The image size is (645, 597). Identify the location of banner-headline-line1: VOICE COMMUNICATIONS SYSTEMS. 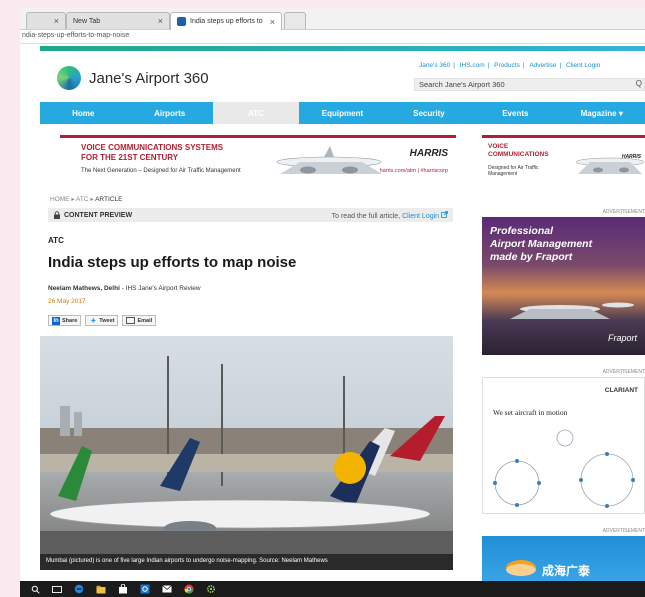
(152, 147).